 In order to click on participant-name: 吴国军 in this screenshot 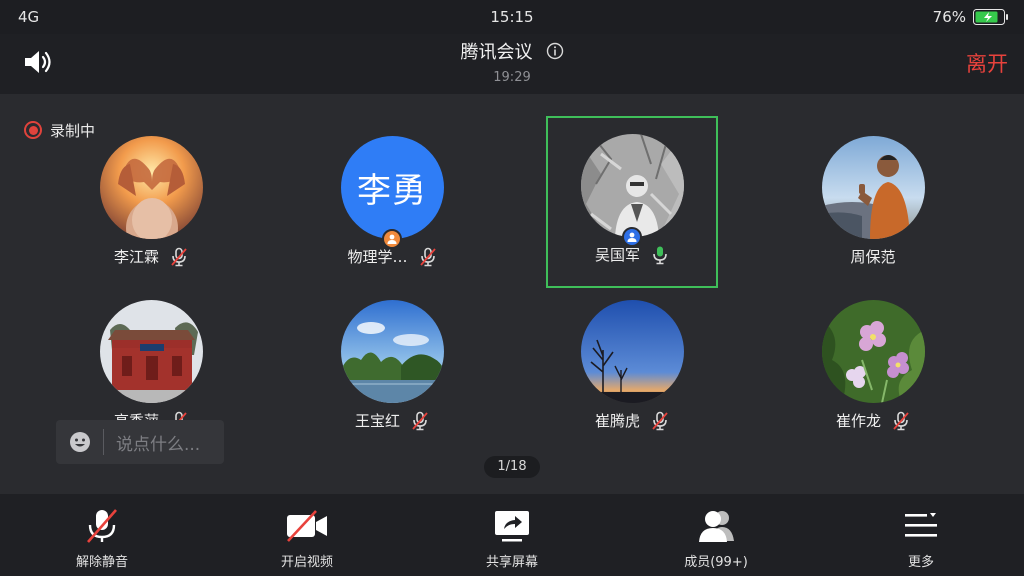, I will do `click(617, 255)`.